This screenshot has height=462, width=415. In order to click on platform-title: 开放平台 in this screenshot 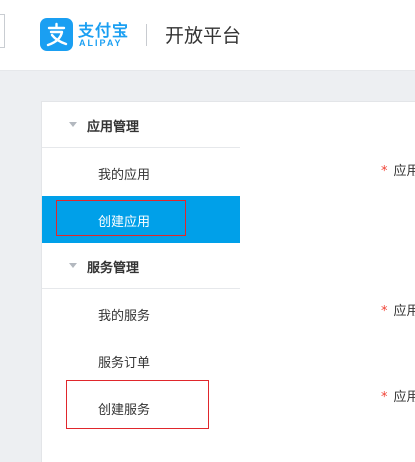, I will do `click(203, 36)`.